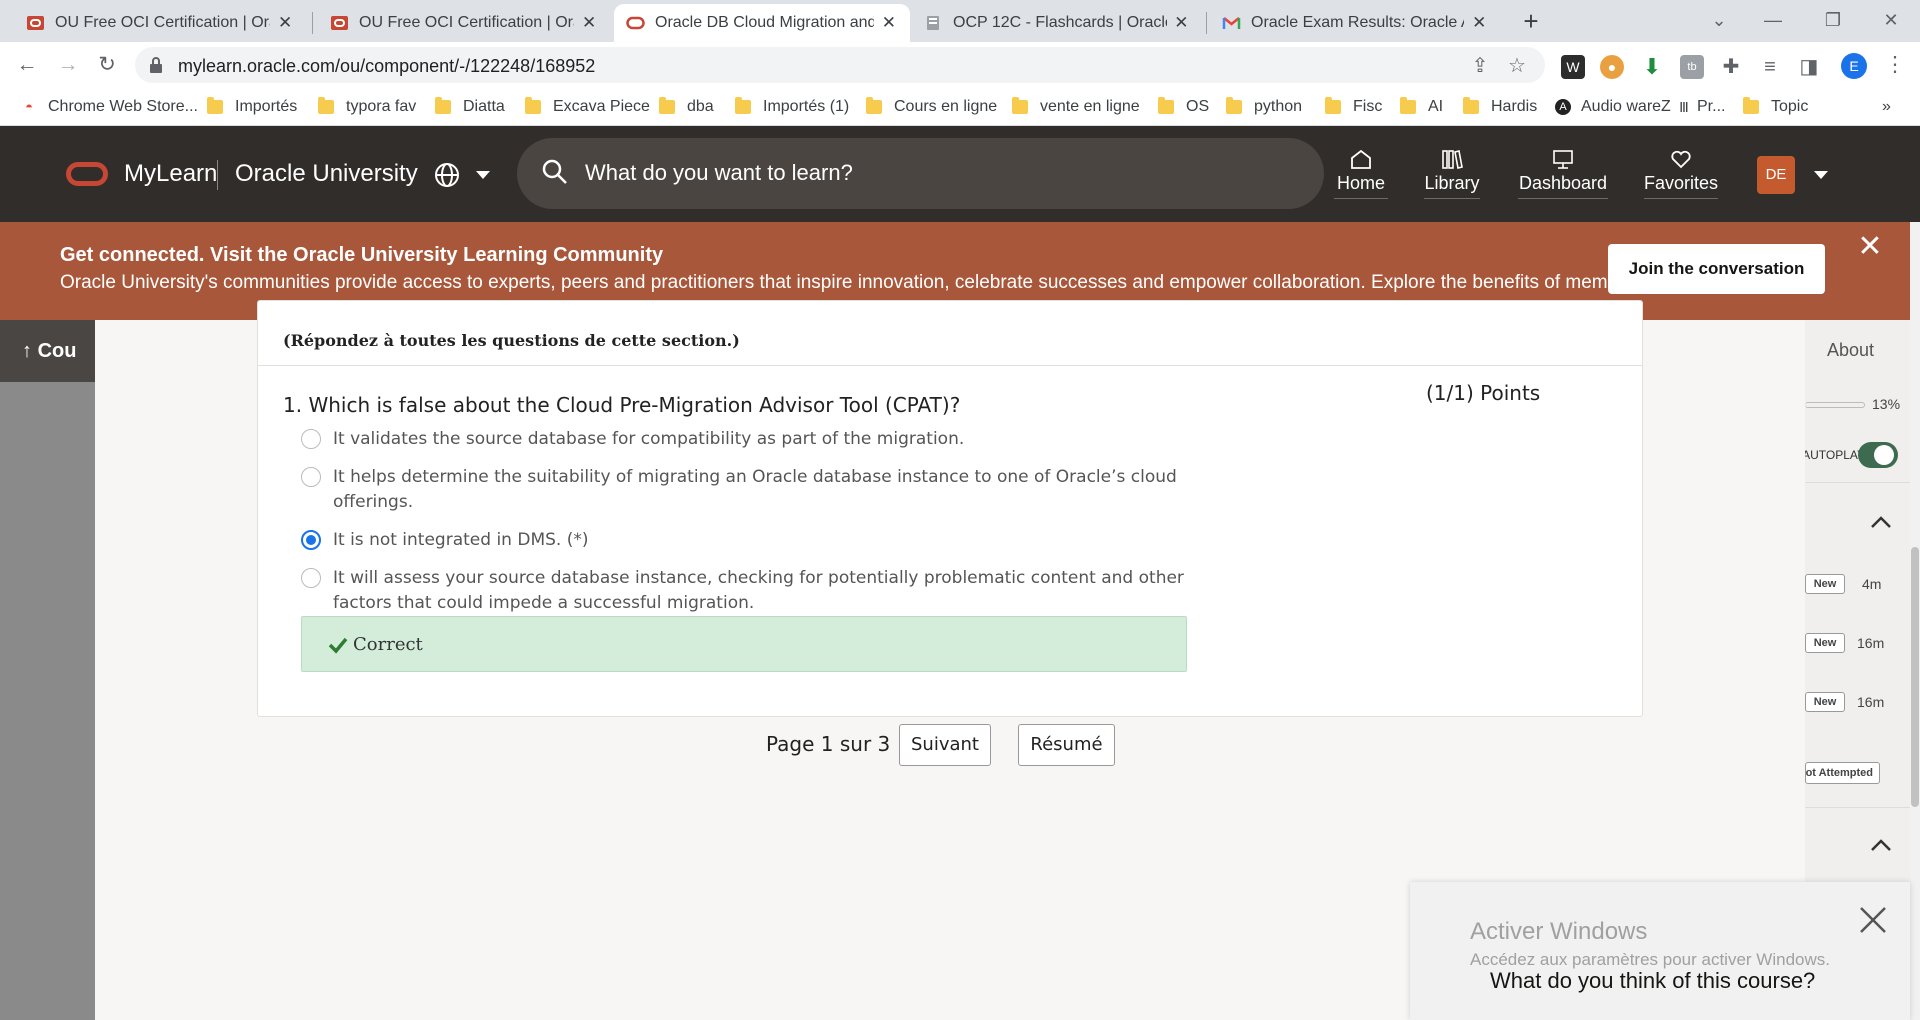  I want to click on bookmark-item: vente en ligne, so click(1076, 107).